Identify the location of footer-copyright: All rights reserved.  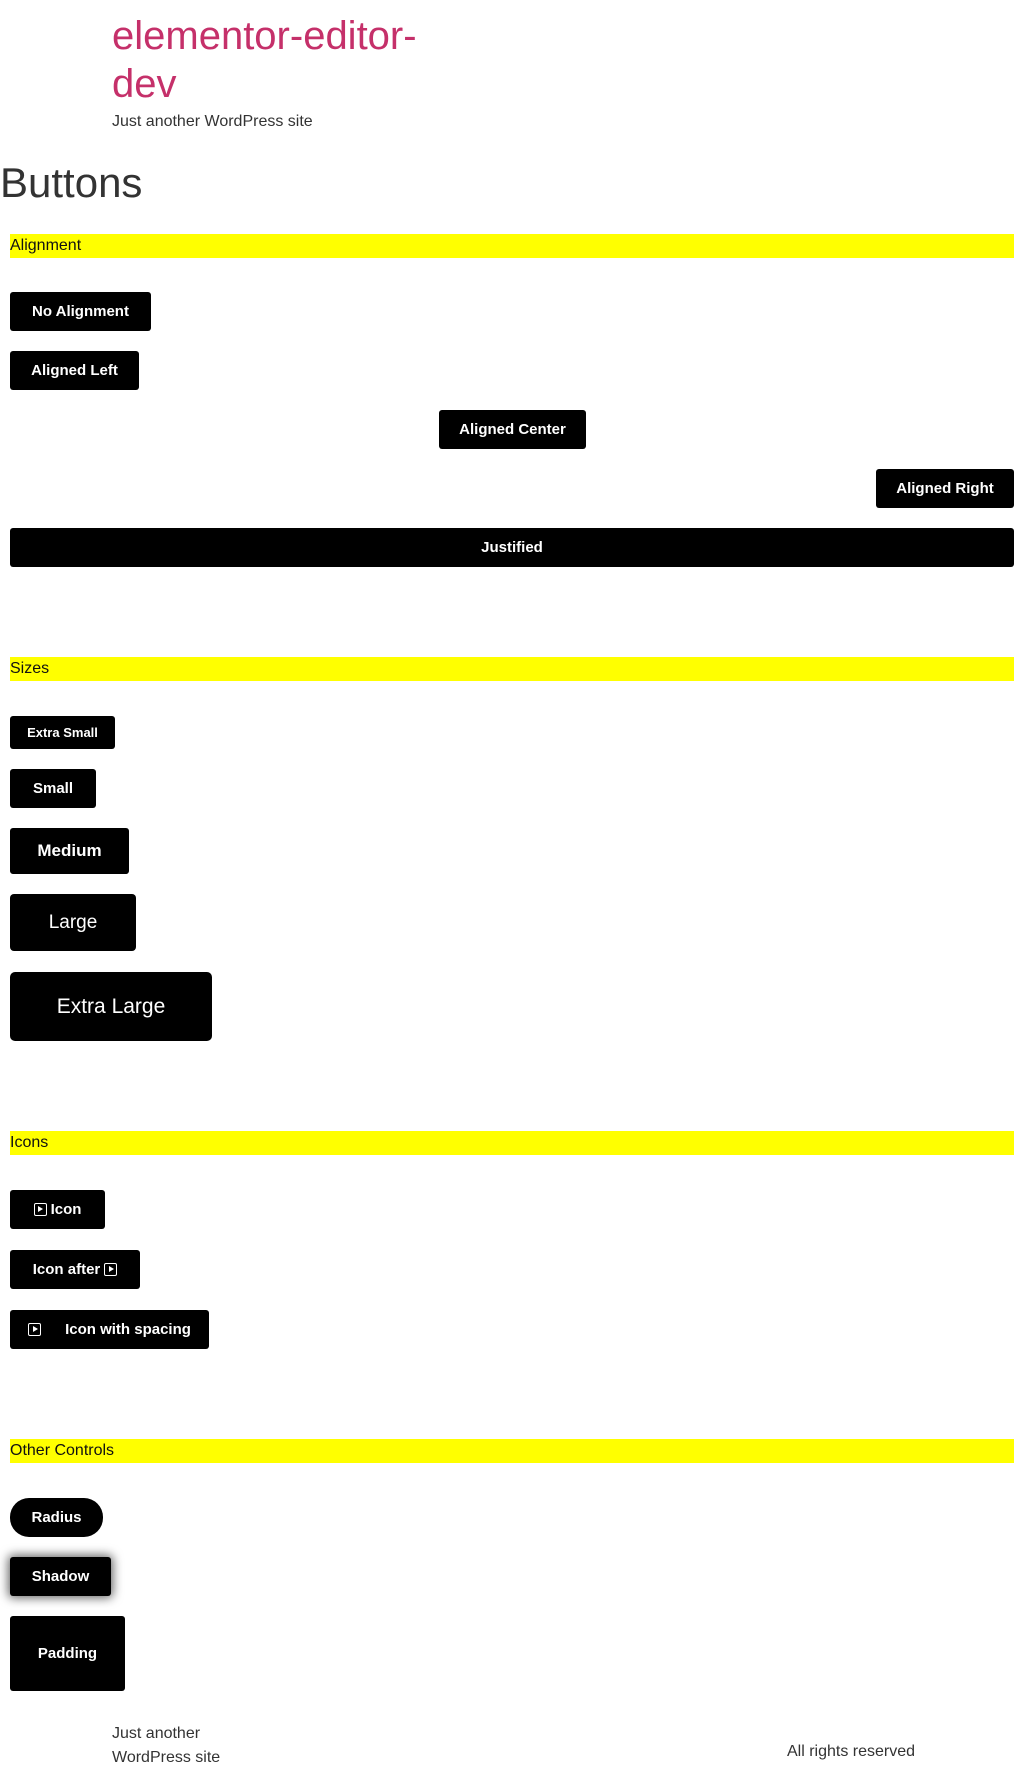
(851, 1751).